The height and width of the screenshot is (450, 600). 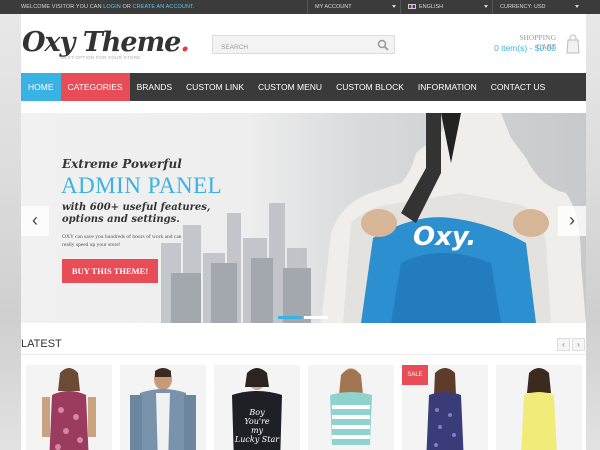 What do you see at coordinates (62, 7) in the screenshot?
I see `welcome-text: WELCOME VISITOR YOU CAN` at bounding box center [62, 7].